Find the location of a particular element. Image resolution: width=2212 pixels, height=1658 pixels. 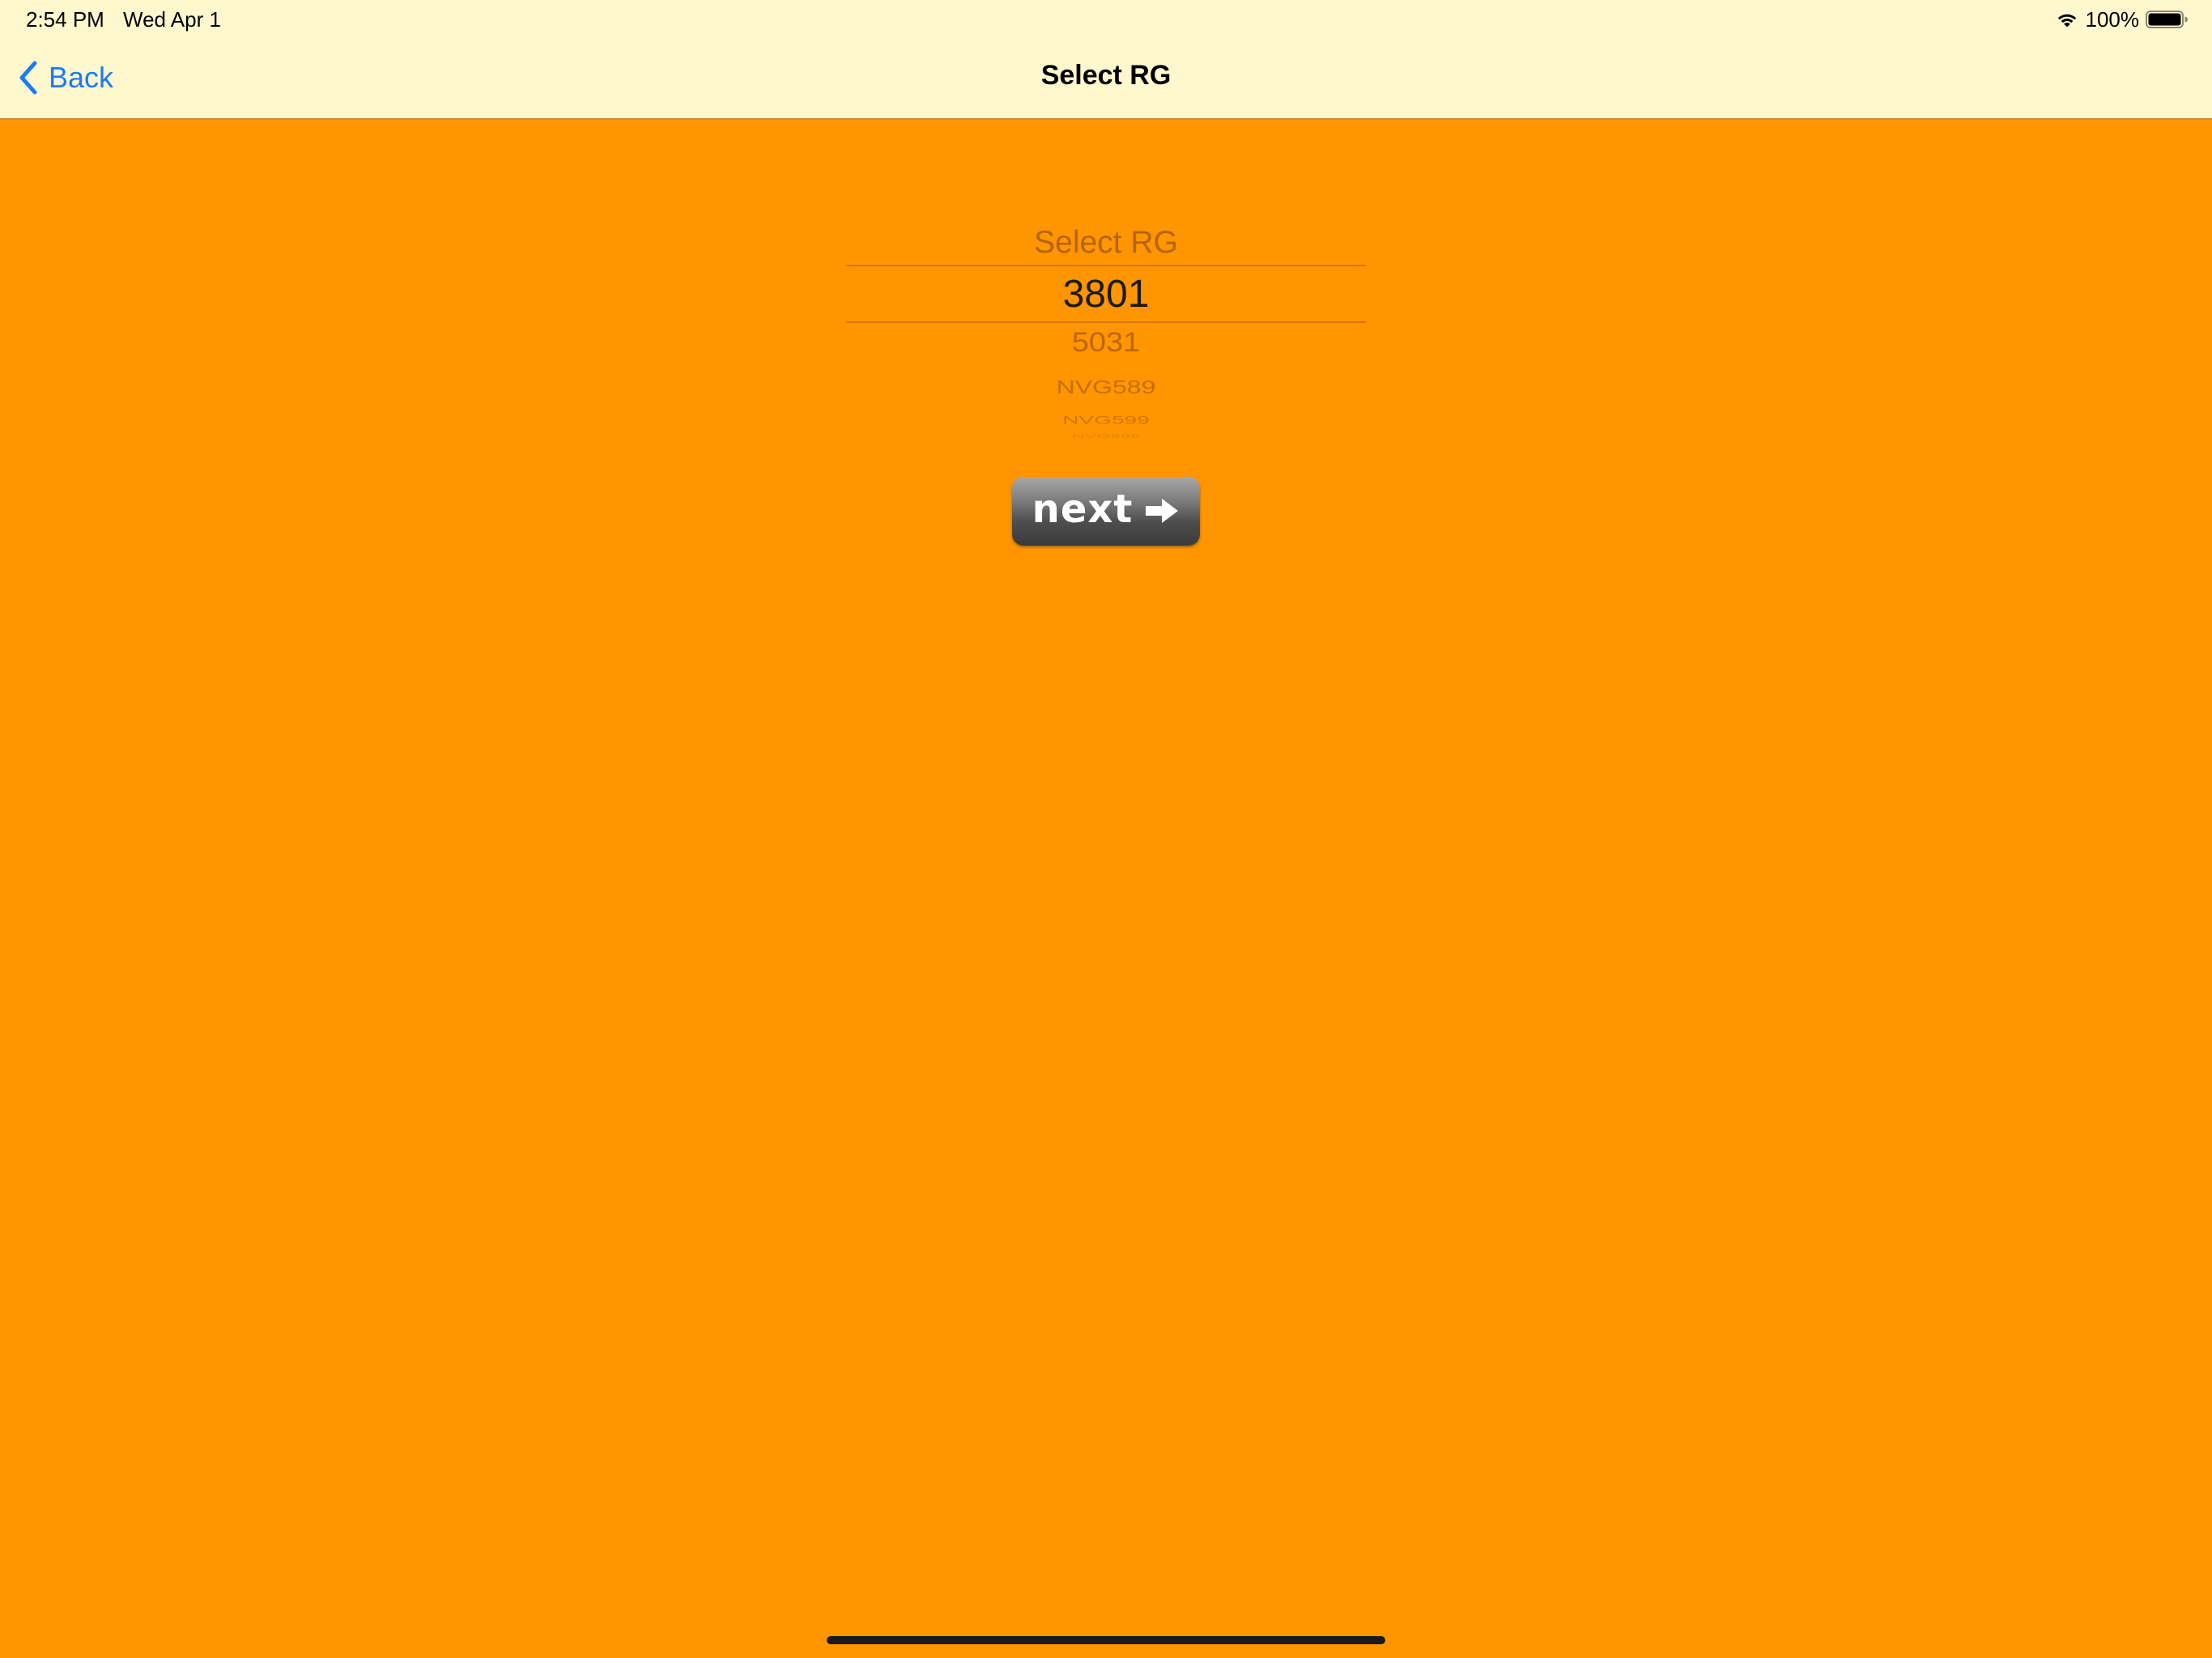

page-title: Select RG is located at coordinates (1106, 75).